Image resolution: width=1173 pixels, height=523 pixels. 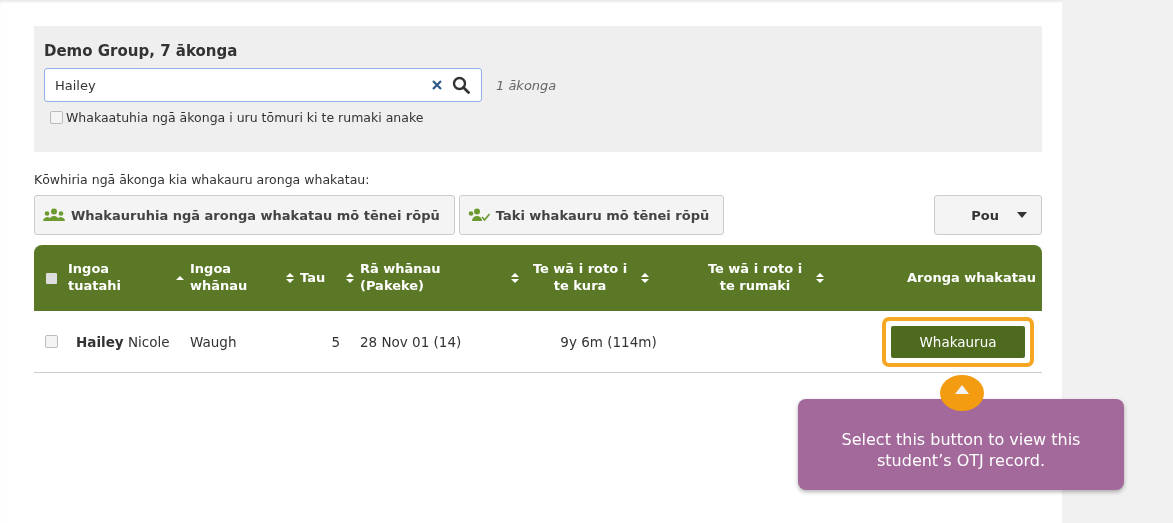 I want to click on add-judgement-button: Whakaurua, so click(x=958, y=341).